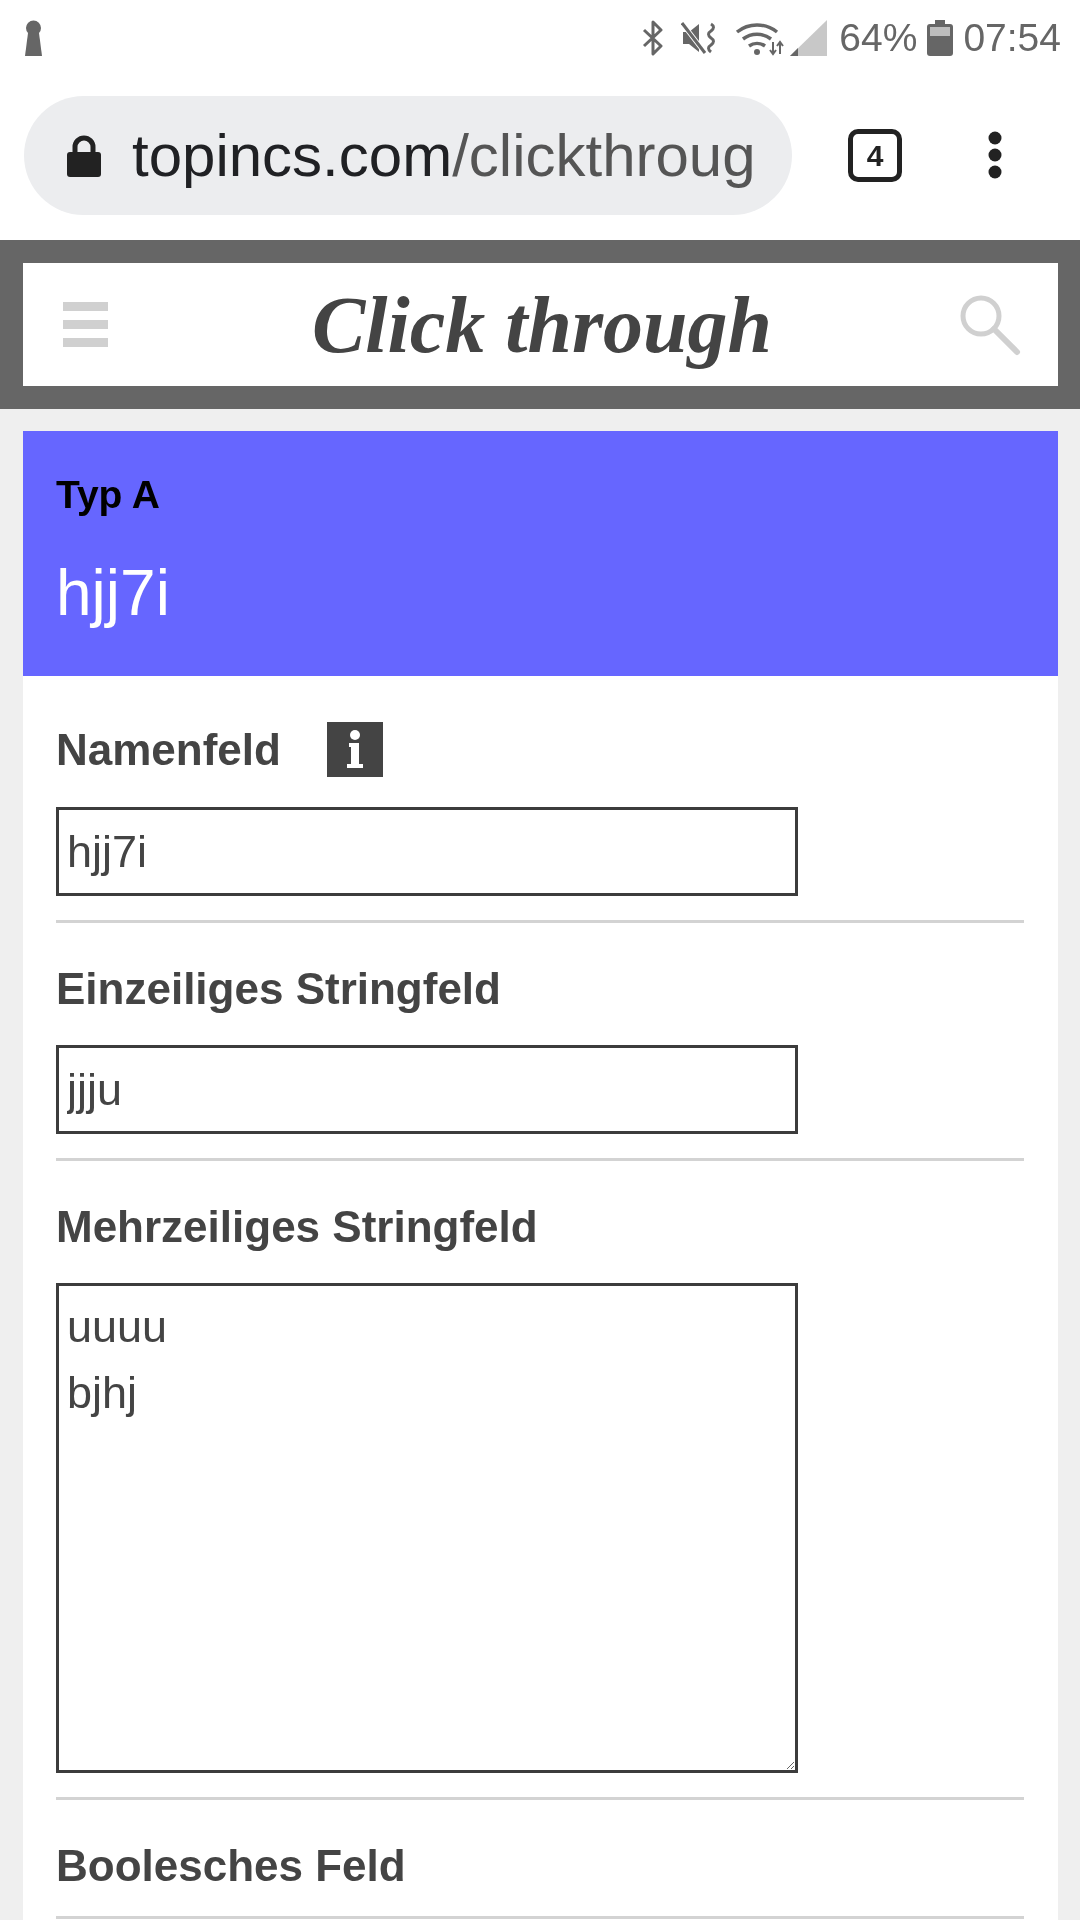 This screenshot has width=1080, height=1920. I want to click on wifi-icon, so click(760, 38).